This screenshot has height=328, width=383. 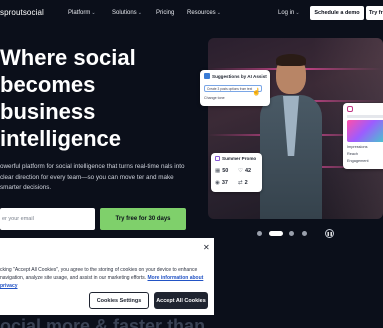 What do you see at coordinates (214, 98) in the screenshot?
I see `change-tone-option: Change tone` at bounding box center [214, 98].